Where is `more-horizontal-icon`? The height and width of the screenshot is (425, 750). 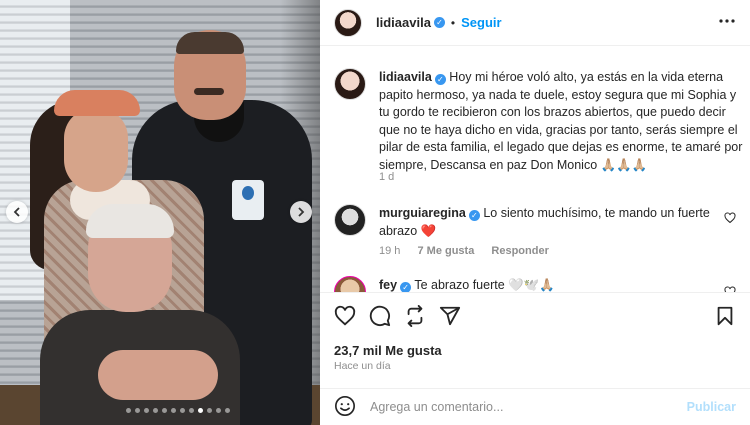
more-horizontal-icon is located at coordinates (727, 21).